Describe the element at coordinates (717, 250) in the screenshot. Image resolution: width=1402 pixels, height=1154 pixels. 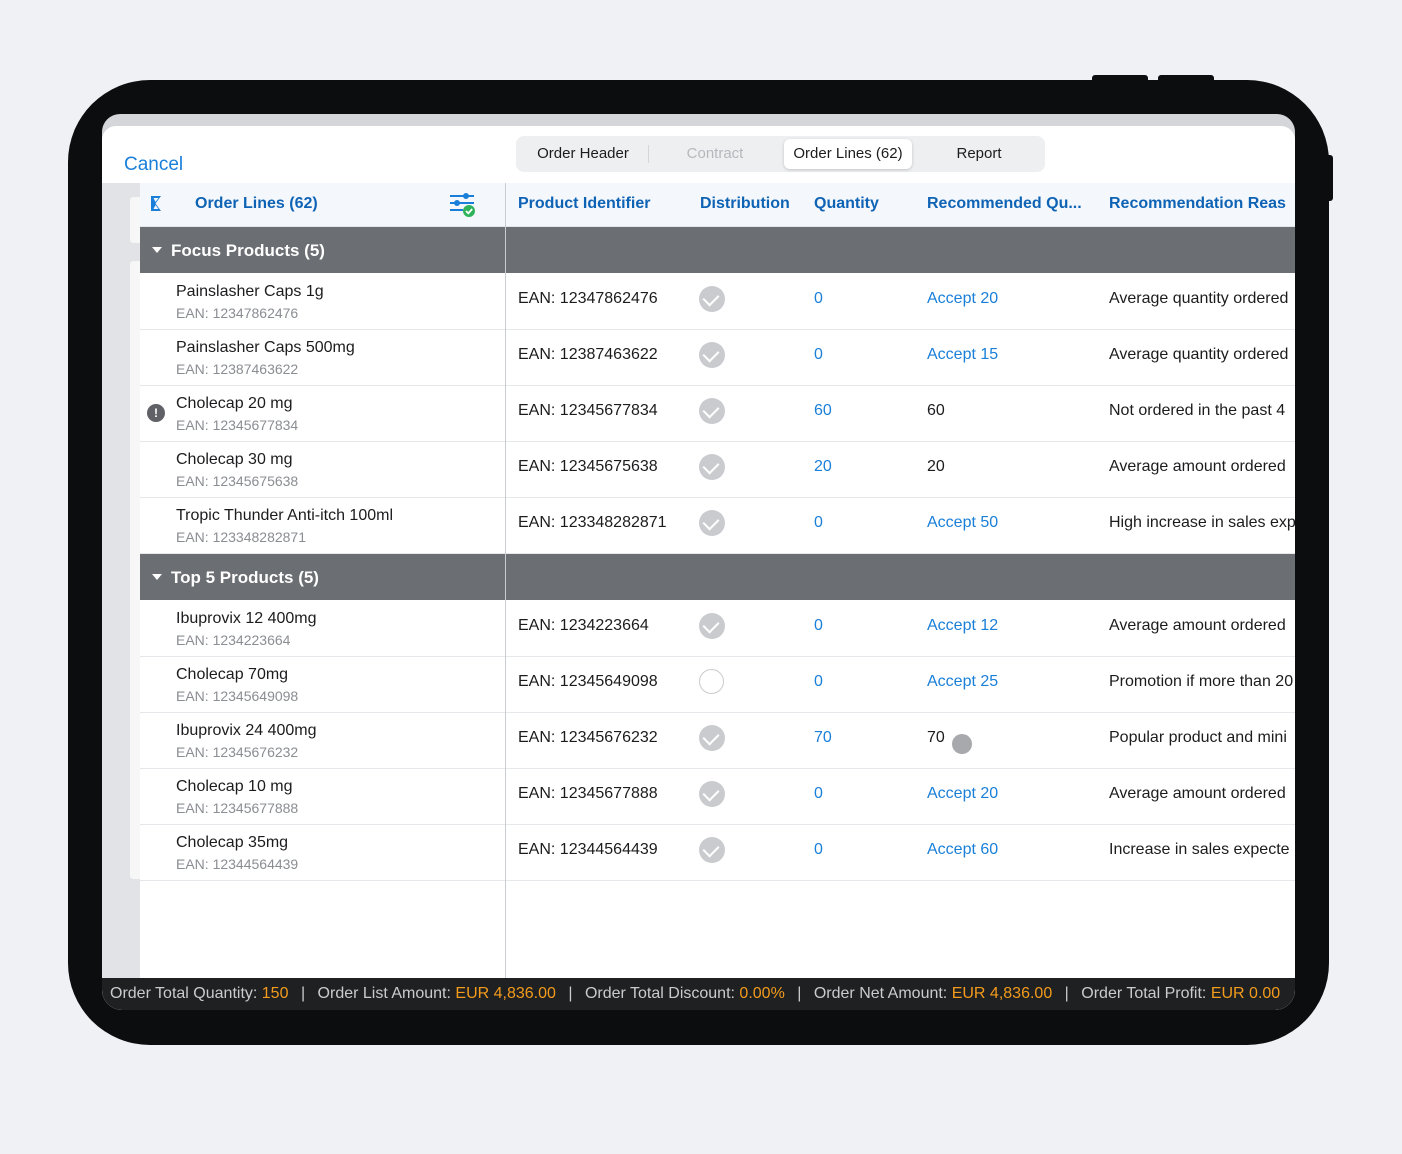
I see `group-header-focus-products: Focus Products (5)` at that location.